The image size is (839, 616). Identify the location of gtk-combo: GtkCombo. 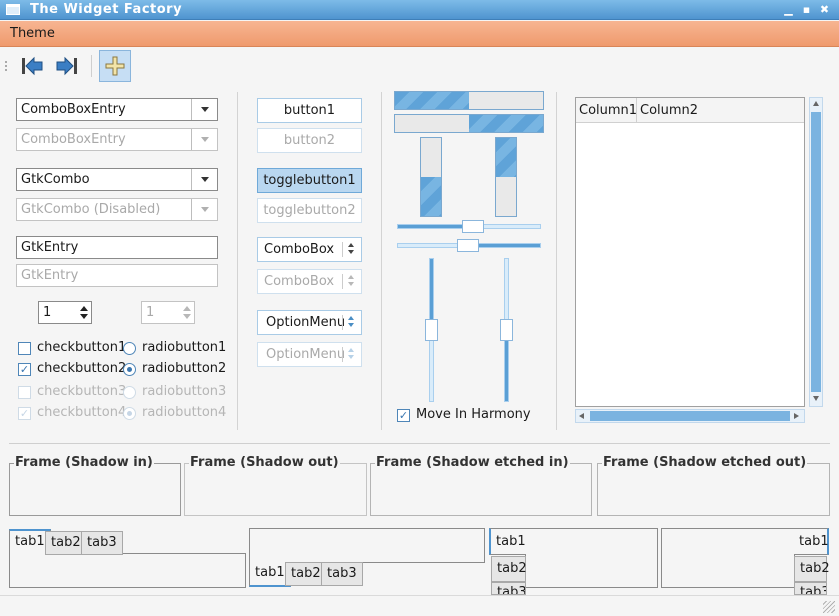
(117, 179).